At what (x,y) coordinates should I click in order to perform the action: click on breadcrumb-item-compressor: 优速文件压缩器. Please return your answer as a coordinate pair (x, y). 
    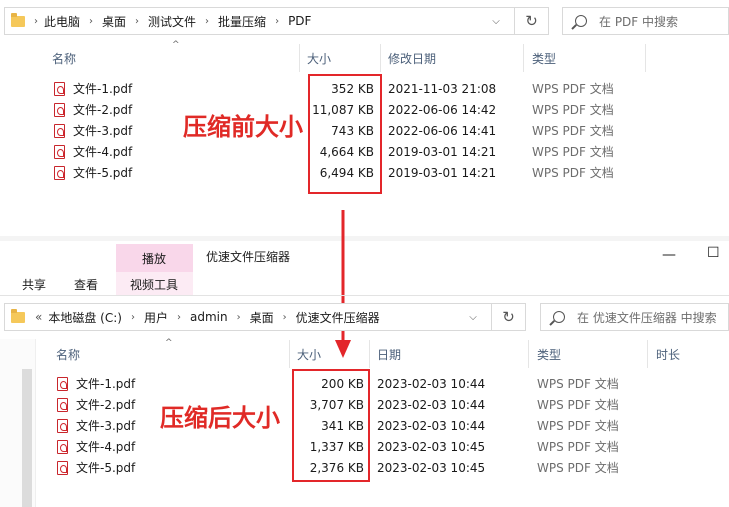
    Looking at the image, I should click on (338, 317).